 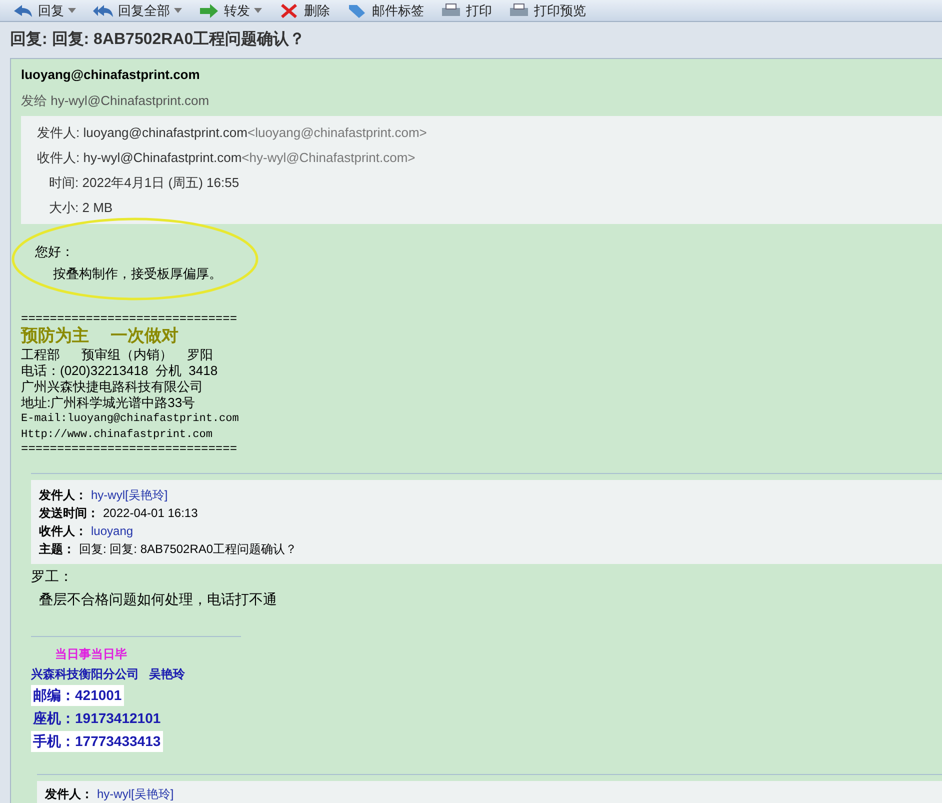 What do you see at coordinates (111, 75) in the screenshot?
I see `sender-address: luoyang@chinafastprint.com` at bounding box center [111, 75].